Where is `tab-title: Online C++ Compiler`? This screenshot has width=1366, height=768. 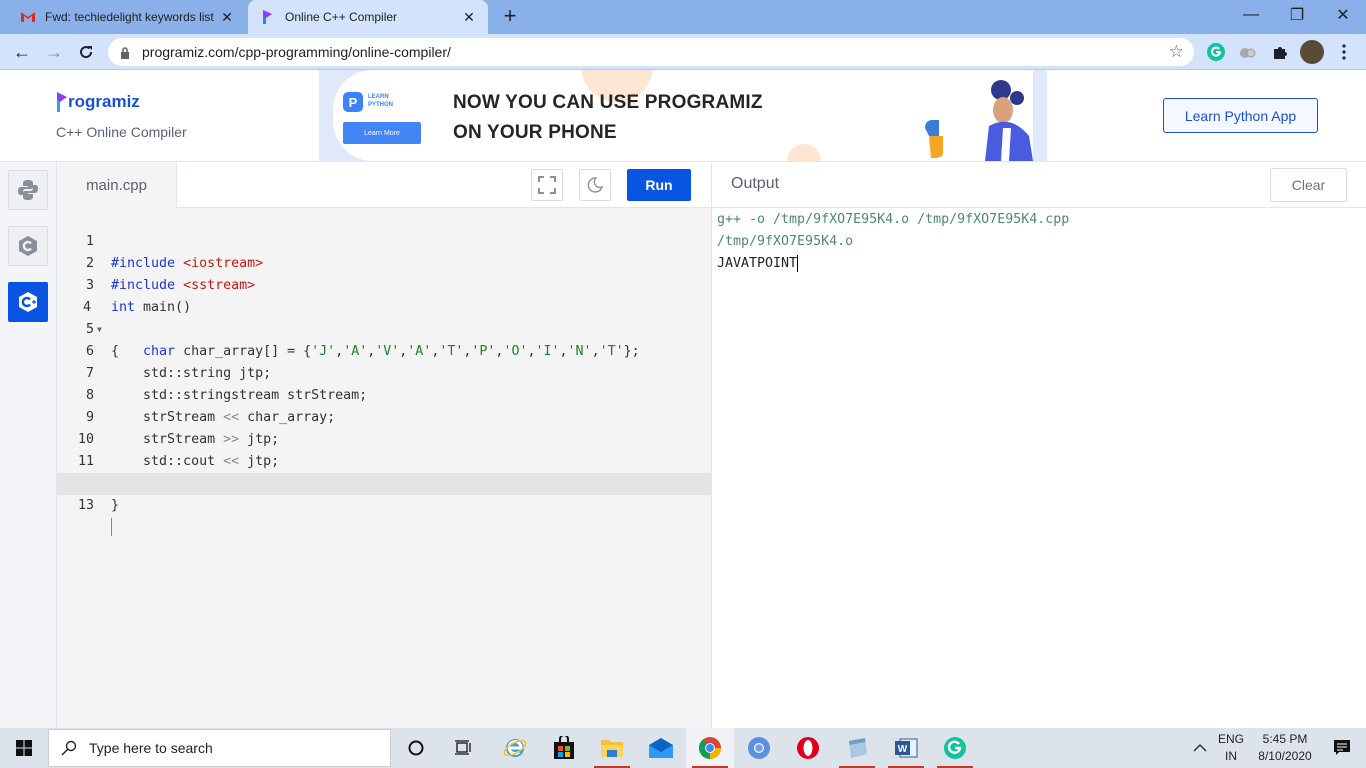
tab-title: Online C++ Compiler is located at coordinates (341, 17).